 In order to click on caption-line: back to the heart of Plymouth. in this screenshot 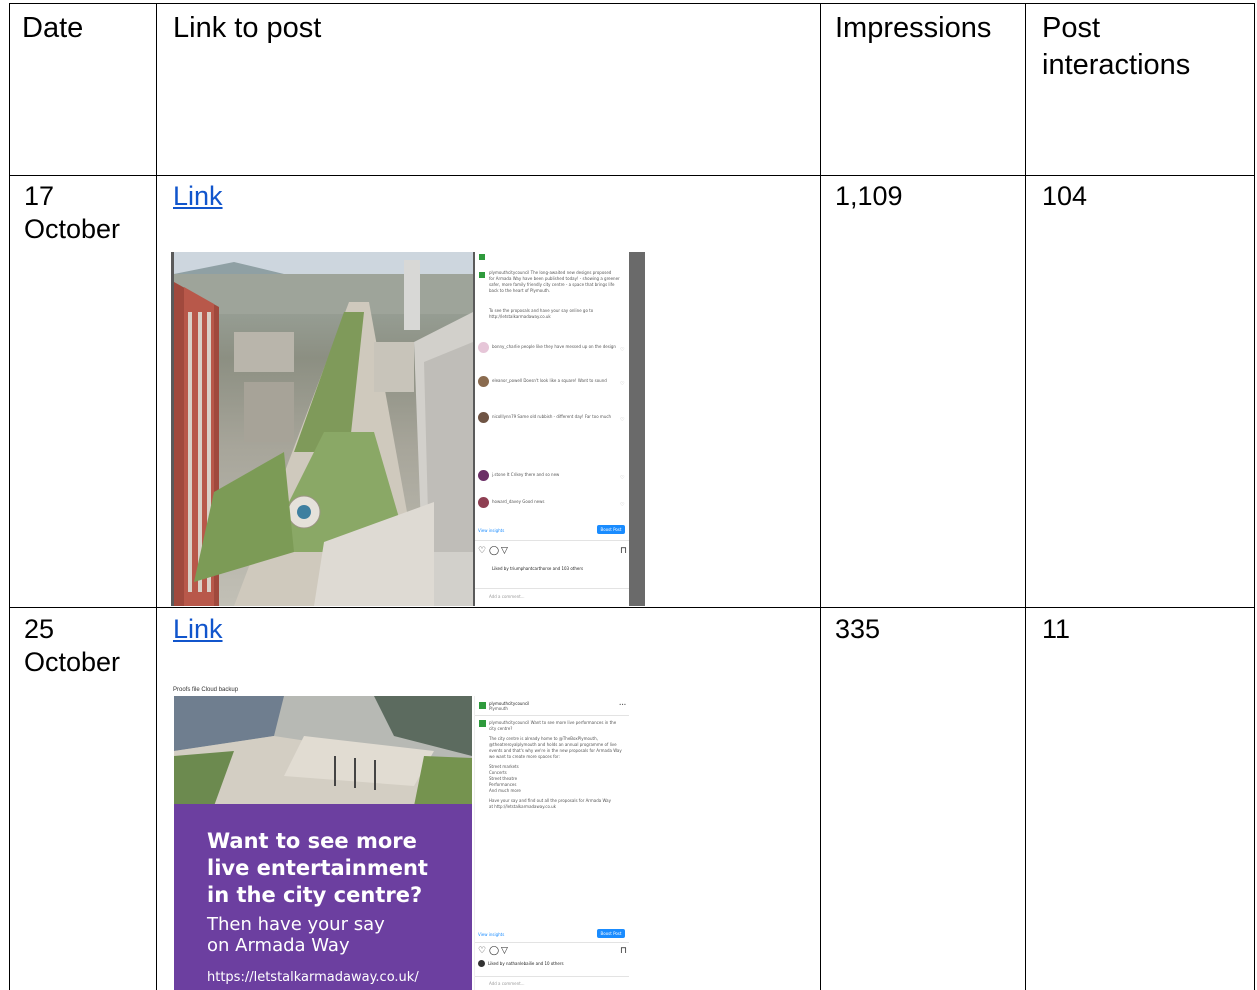, I will do `click(520, 290)`.